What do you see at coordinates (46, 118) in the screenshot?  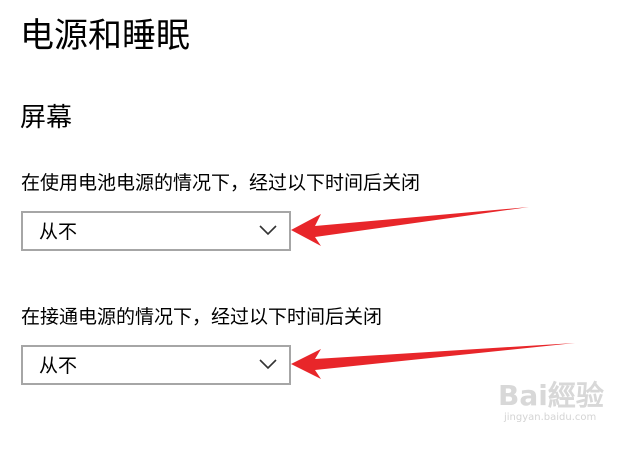 I see `section-title-screen: 屏幕` at bounding box center [46, 118].